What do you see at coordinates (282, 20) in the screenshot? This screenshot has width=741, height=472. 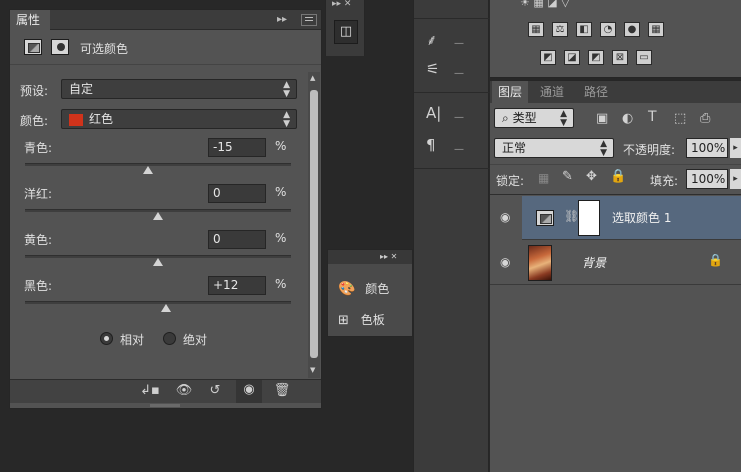 I see `collapse-icon: ▸▸` at bounding box center [282, 20].